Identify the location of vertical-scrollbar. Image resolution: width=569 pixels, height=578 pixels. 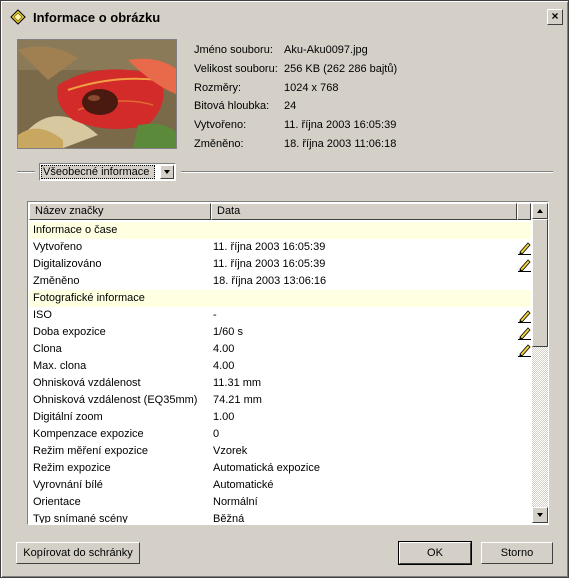
(540, 363).